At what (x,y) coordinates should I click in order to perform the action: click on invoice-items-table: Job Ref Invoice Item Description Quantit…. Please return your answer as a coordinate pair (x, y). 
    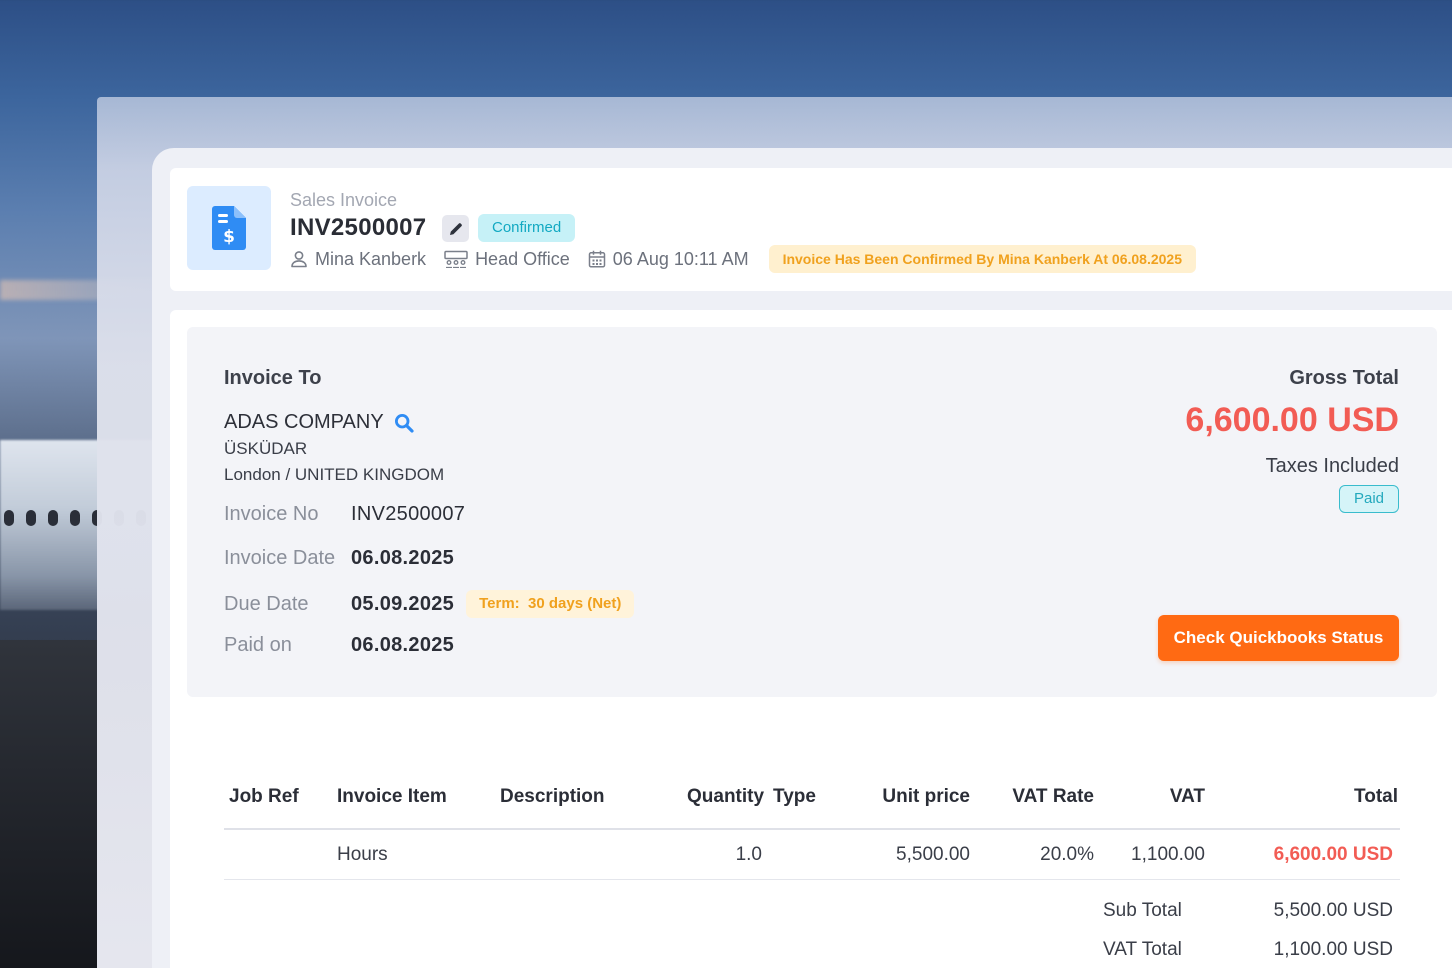
    Looking at the image, I should click on (812, 830).